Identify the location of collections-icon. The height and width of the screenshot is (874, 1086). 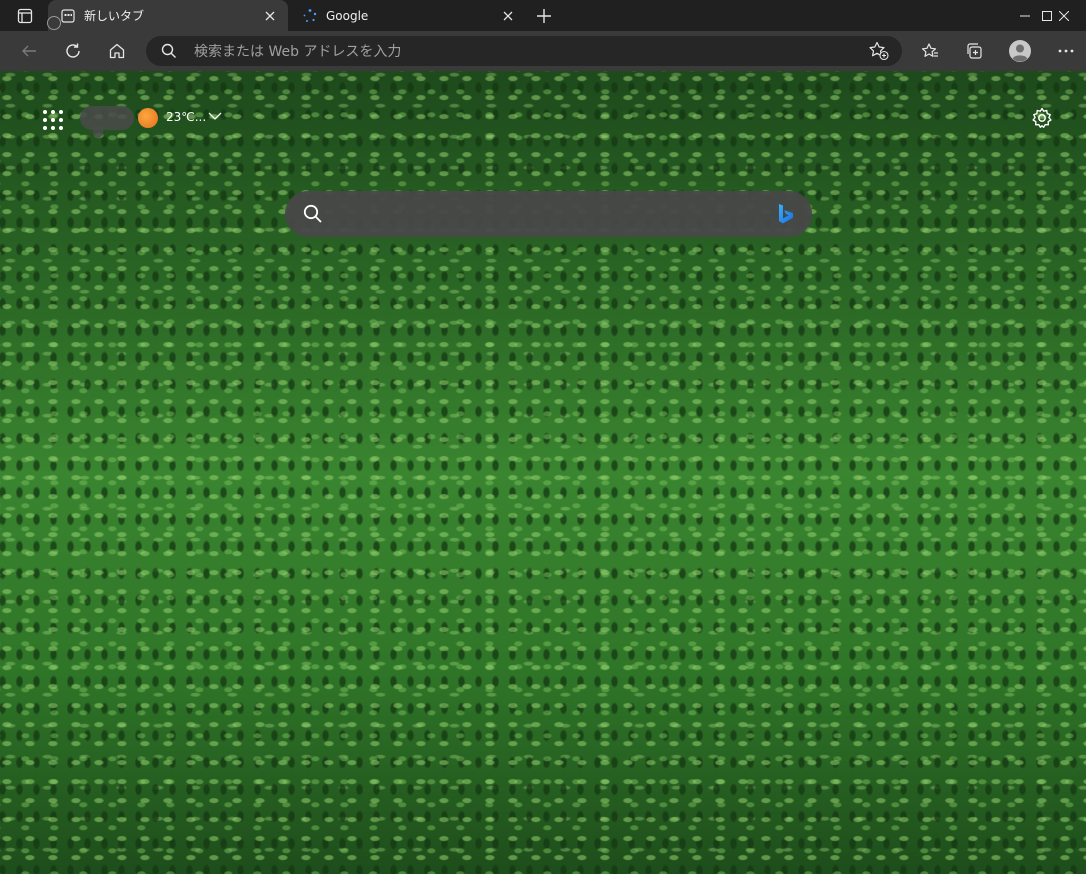
(974, 51).